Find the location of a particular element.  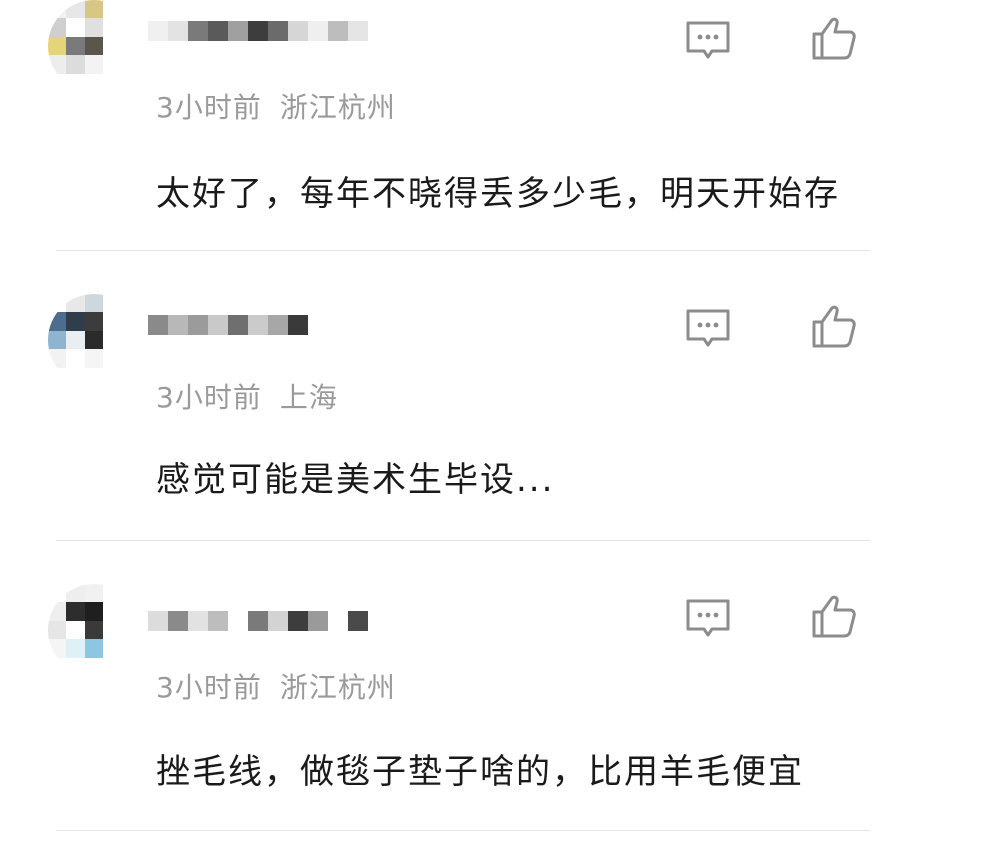

comment-meta: 3小时前 上海 is located at coordinates (247, 396).